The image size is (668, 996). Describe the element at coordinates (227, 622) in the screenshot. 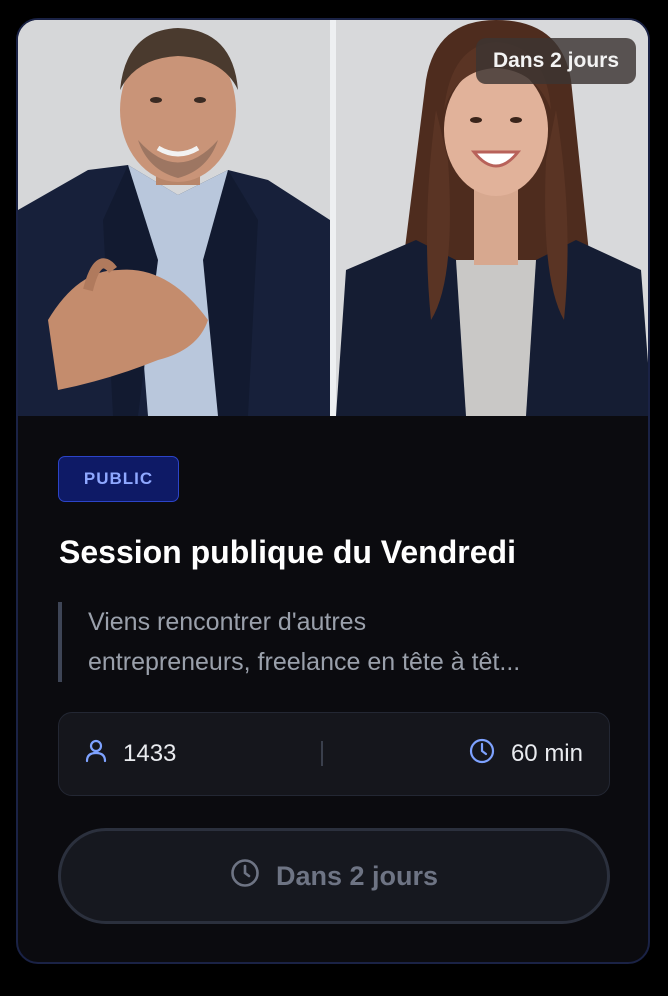

I see `event-description-line-1: Viens rencontrer d'autres` at that location.